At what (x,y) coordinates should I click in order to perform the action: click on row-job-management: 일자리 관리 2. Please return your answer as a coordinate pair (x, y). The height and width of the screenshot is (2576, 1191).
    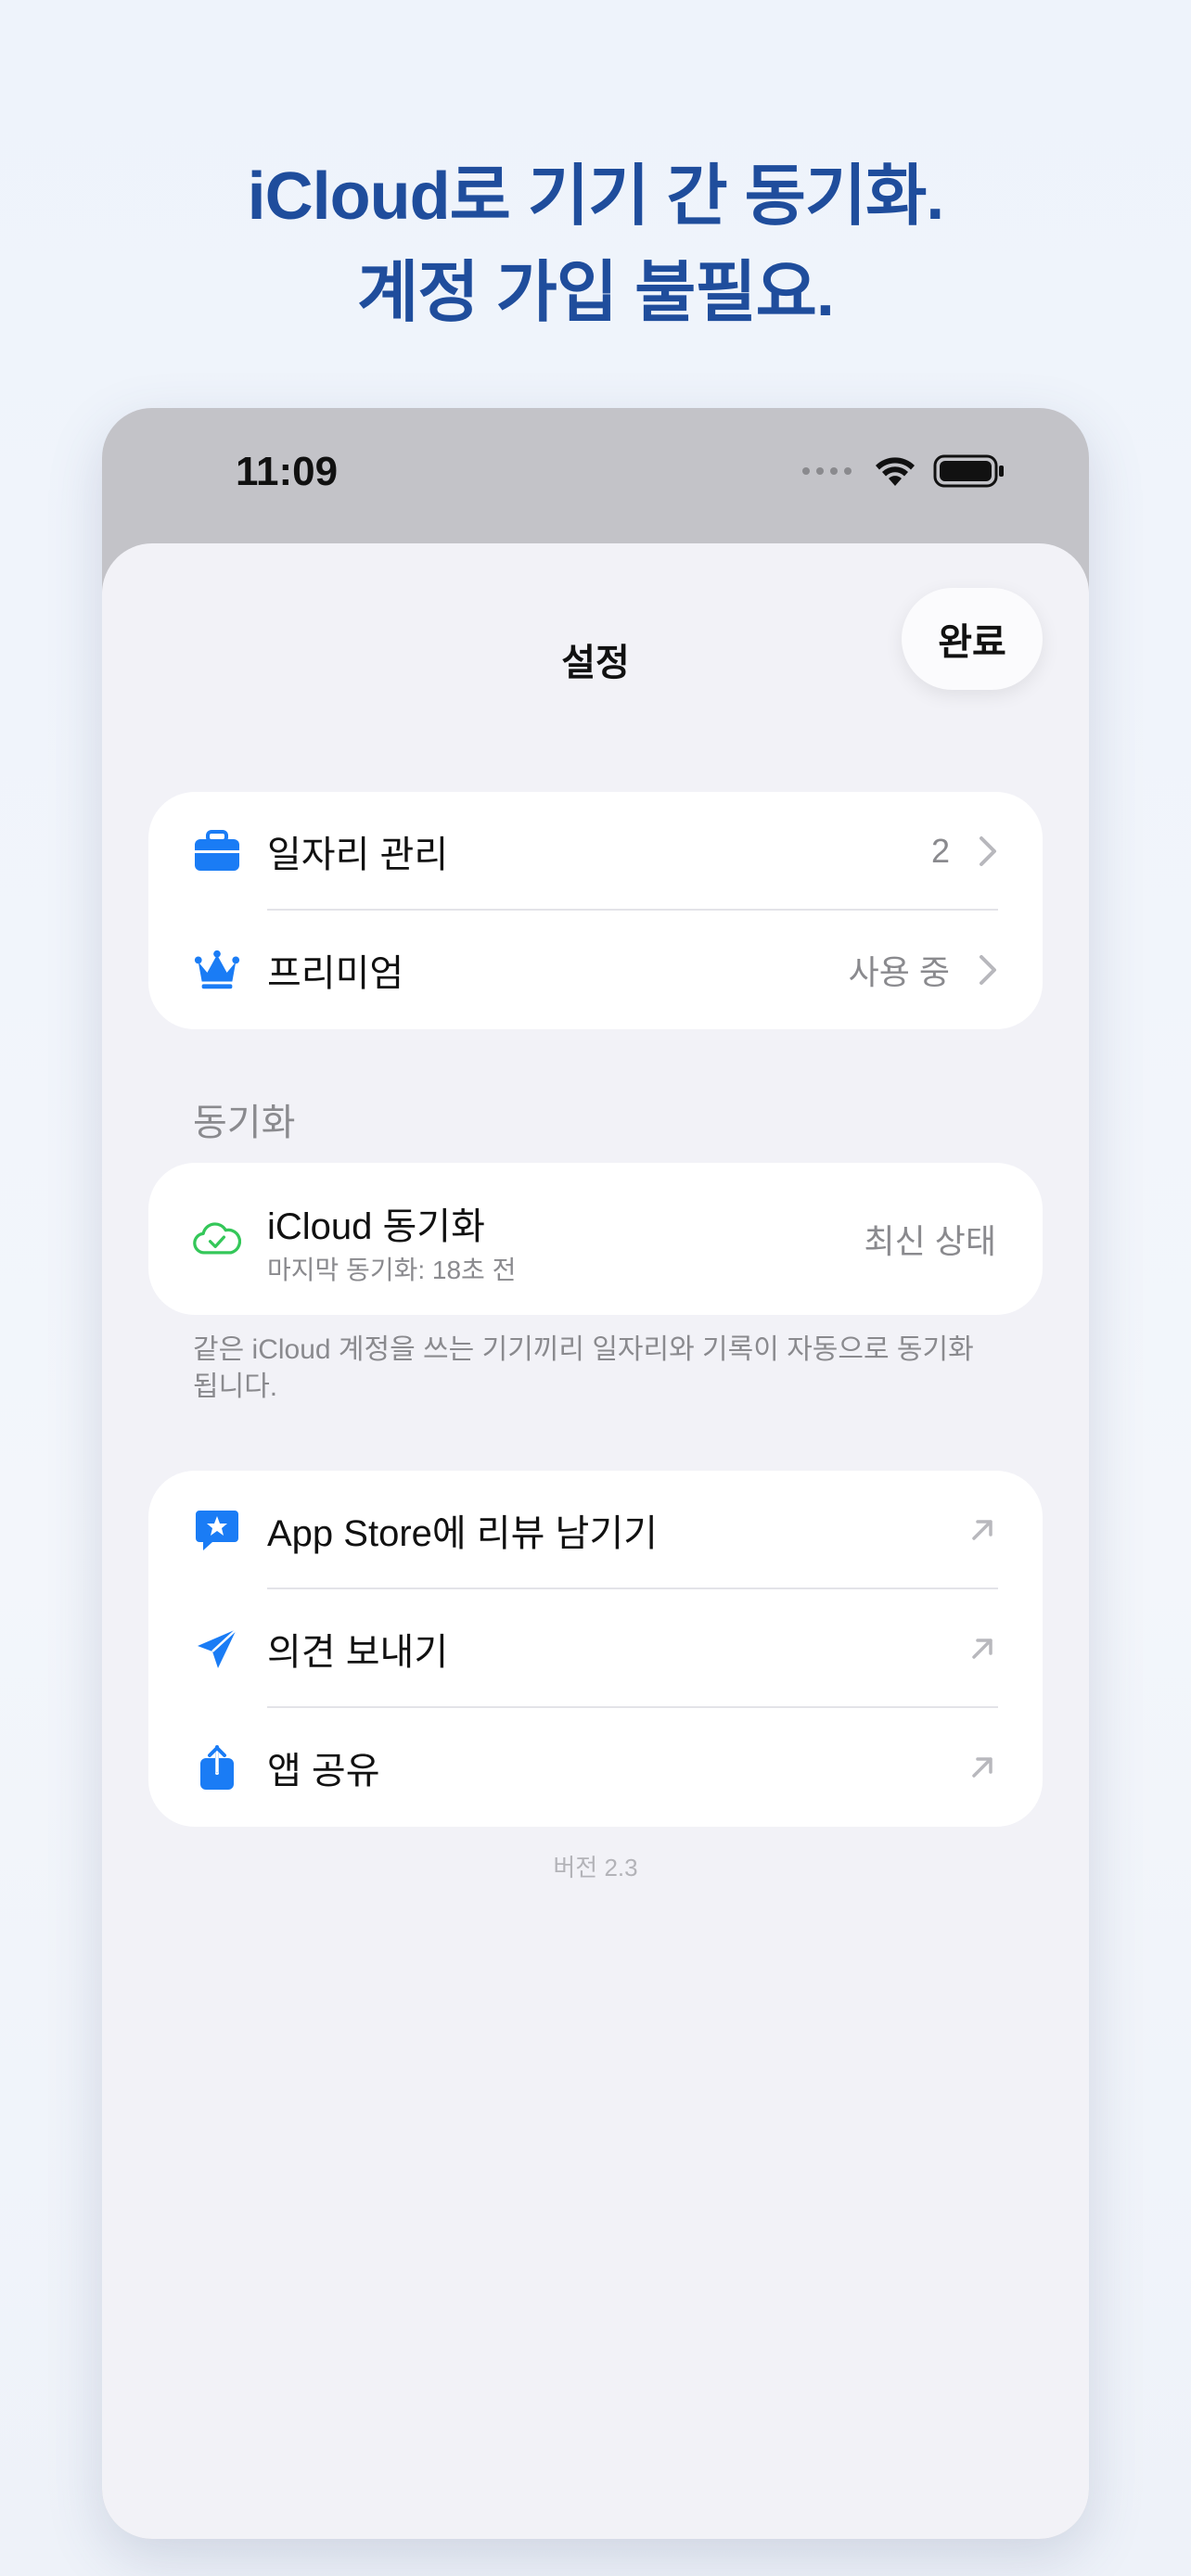
    Looking at the image, I should click on (595, 851).